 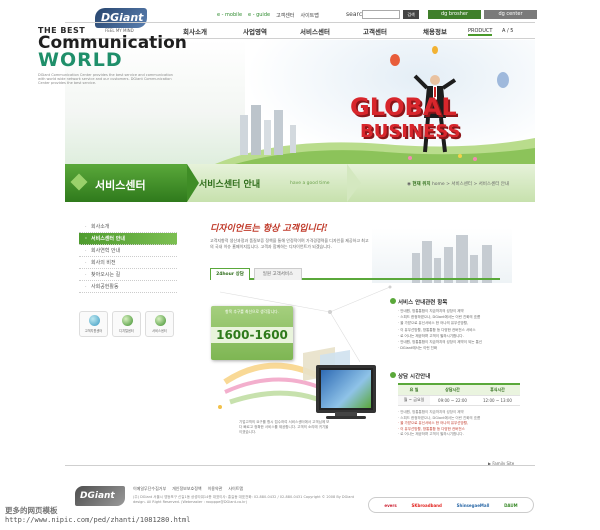 I want to click on footer-link-privacy: 개인정보보호정책, so click(x=186, y=489).